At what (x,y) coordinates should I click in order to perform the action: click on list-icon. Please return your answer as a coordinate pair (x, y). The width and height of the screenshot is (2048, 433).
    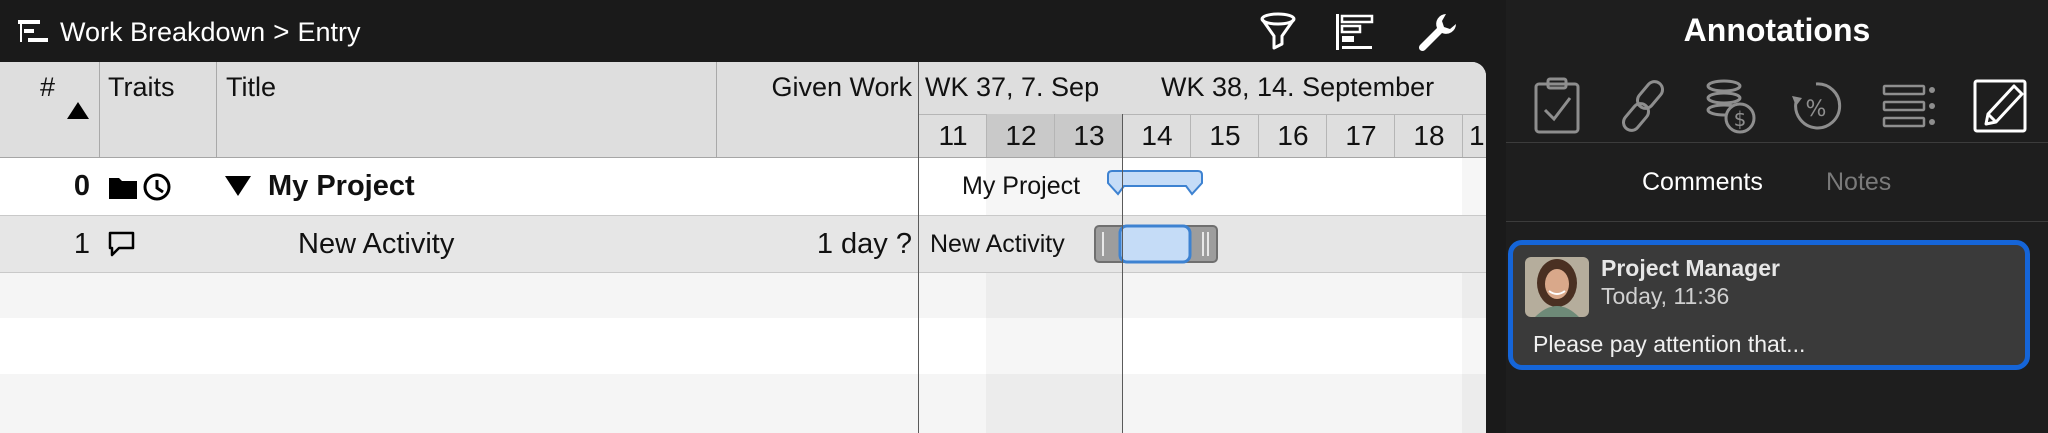
    Looking at the image, I should click on (1910, 106).